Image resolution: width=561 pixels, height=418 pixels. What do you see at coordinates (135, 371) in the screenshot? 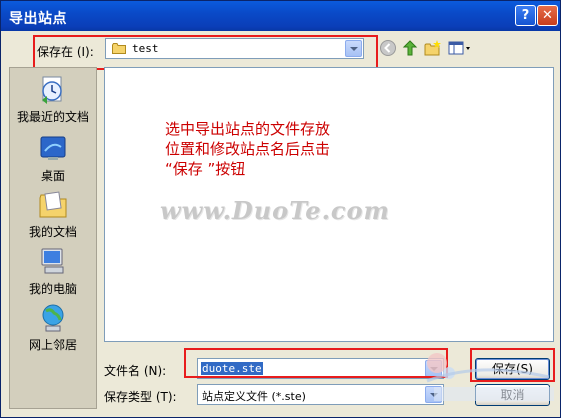
I see `file-name-label: 文件名 (N):` at bounding box center [135, 371].